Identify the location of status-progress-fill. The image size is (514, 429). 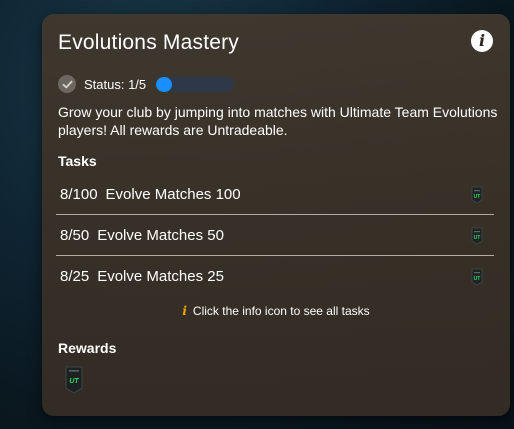
(164, 84).